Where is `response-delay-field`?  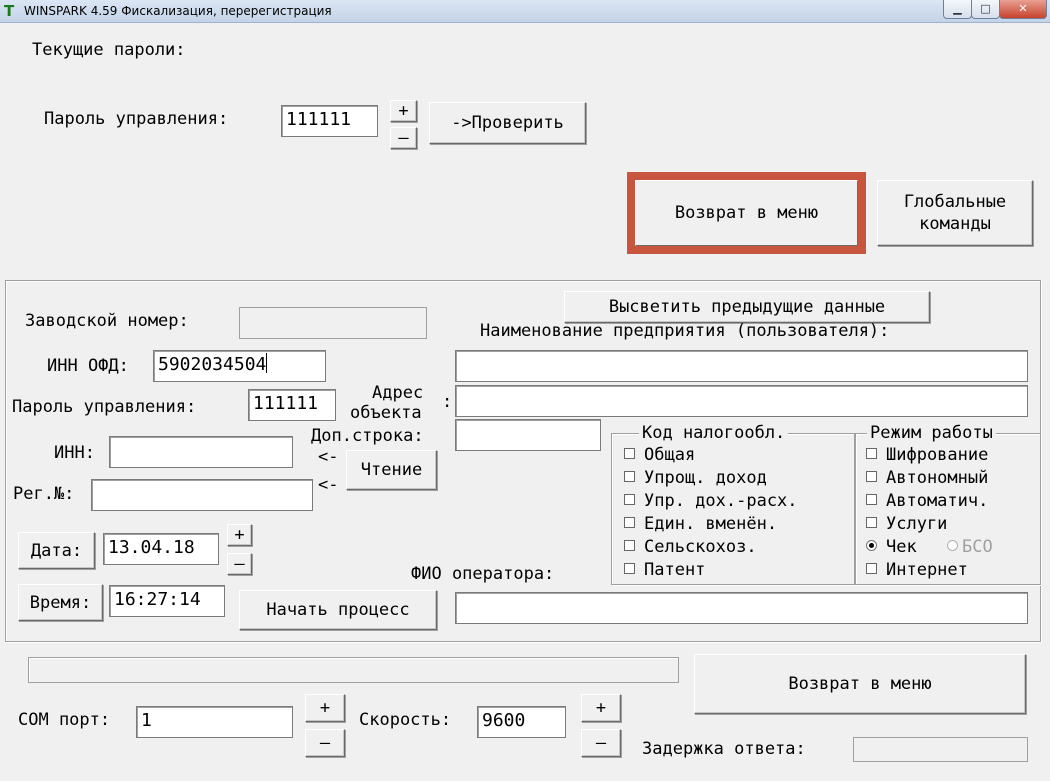
response-delay-field is located at coordinates (940, 749).